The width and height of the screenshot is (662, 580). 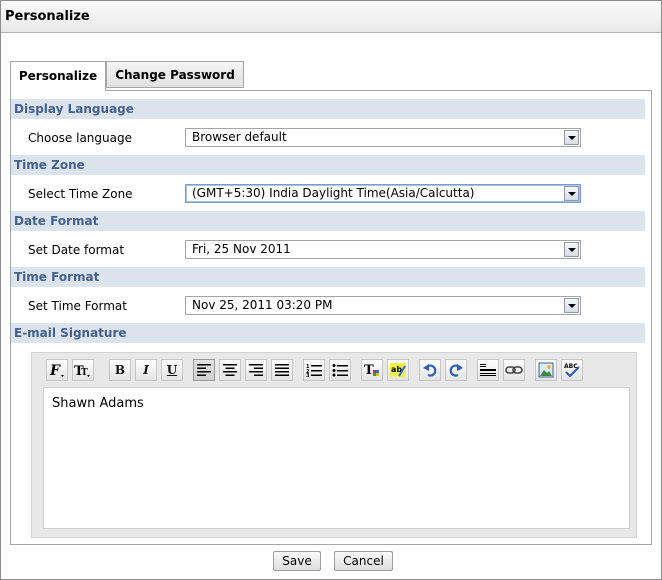 I want to click on bold-button: B, so click(x=120, y=370).